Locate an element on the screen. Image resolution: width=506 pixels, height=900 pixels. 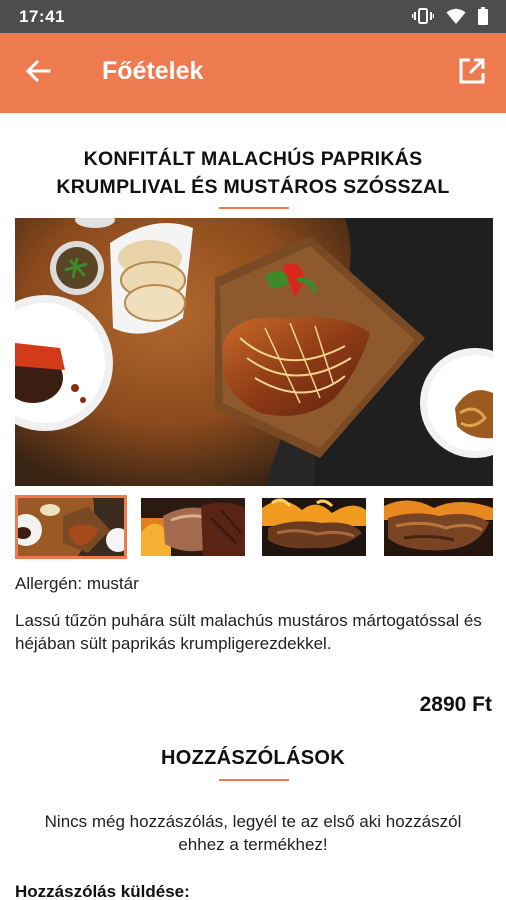
page-title: Főételek is located at coordinates (153, 71).